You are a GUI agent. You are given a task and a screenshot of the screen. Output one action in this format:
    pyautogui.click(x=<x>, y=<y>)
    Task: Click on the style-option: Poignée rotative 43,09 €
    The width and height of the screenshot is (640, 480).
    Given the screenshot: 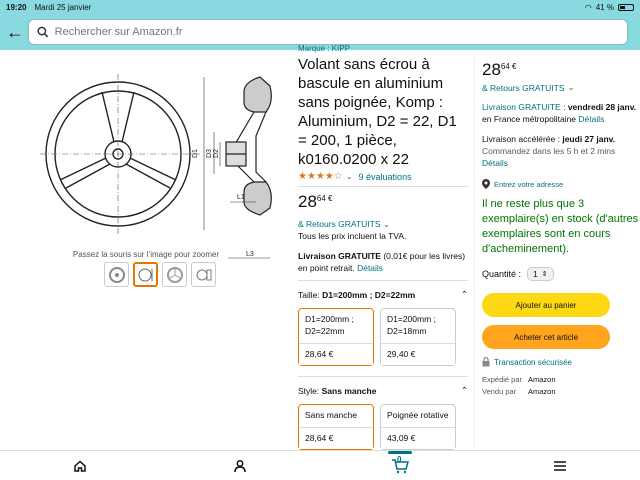 What is the action you would take?
    pyautogui.click(x=418, y=427)
    